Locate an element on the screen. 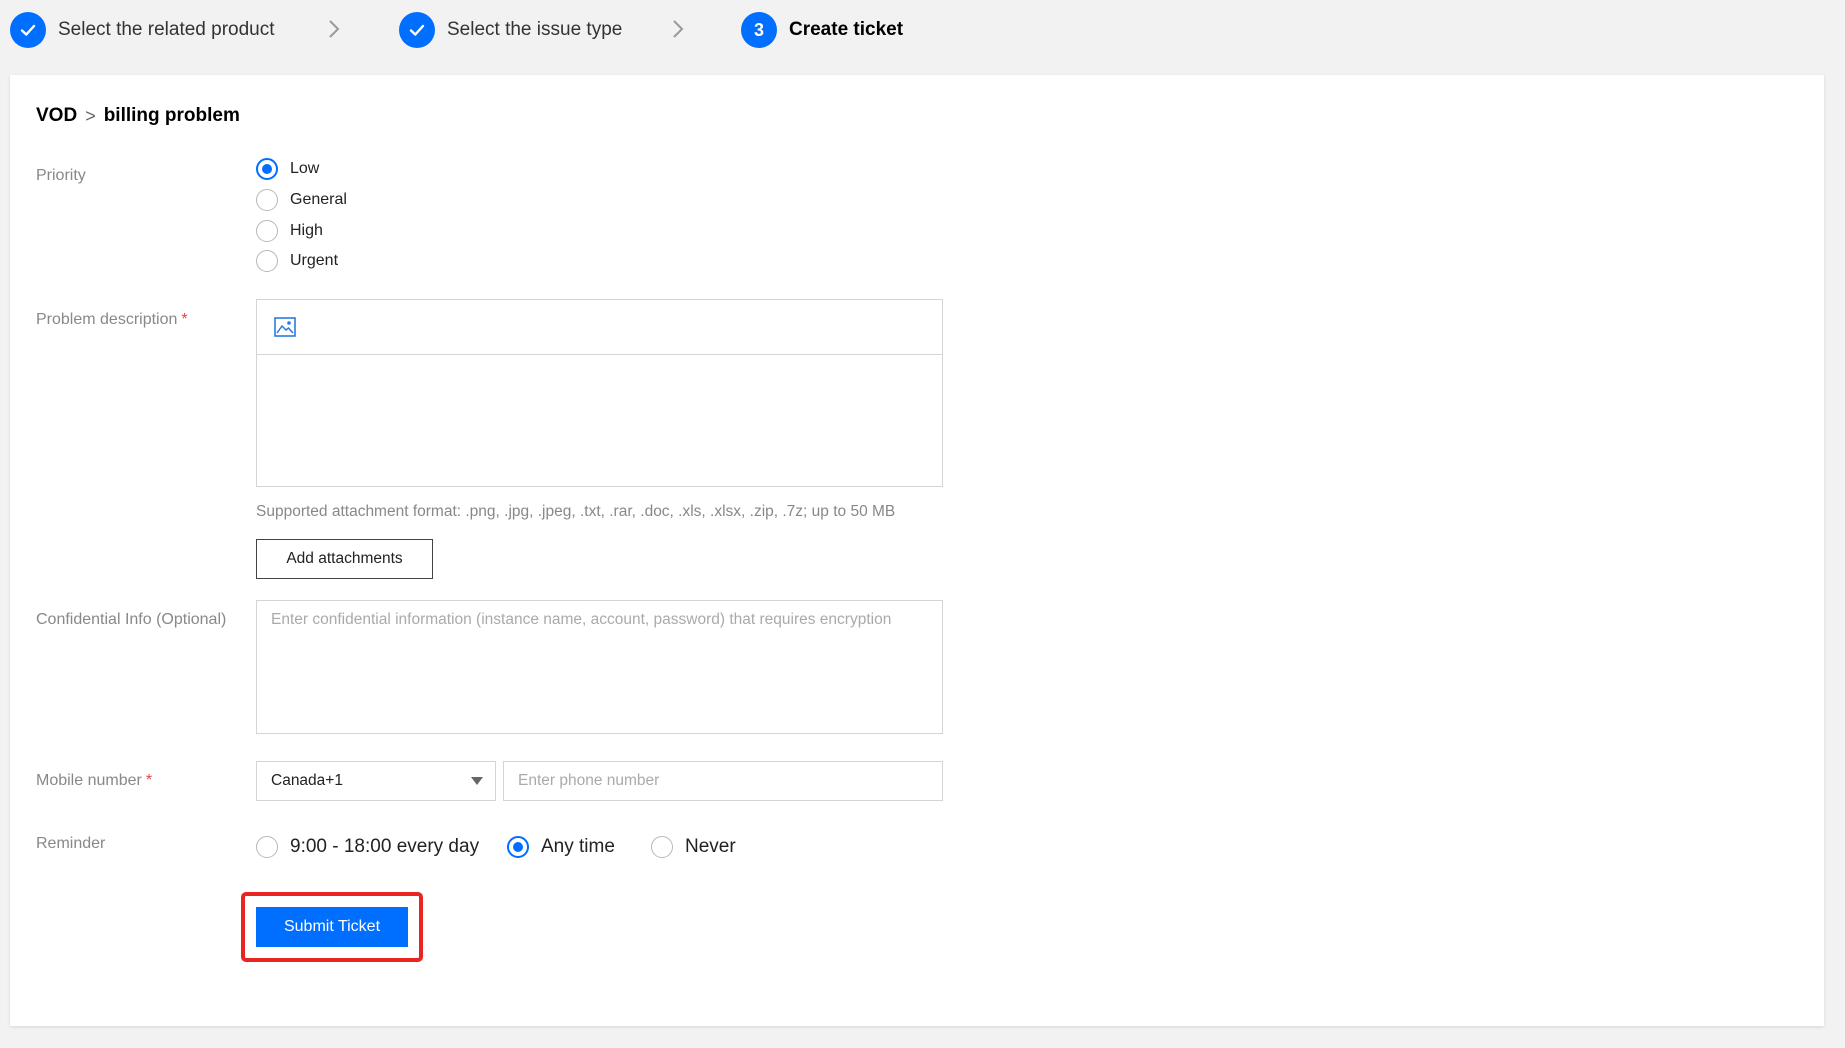  mobile-number-label: Mobile number * is located at coordinates (94, 781).